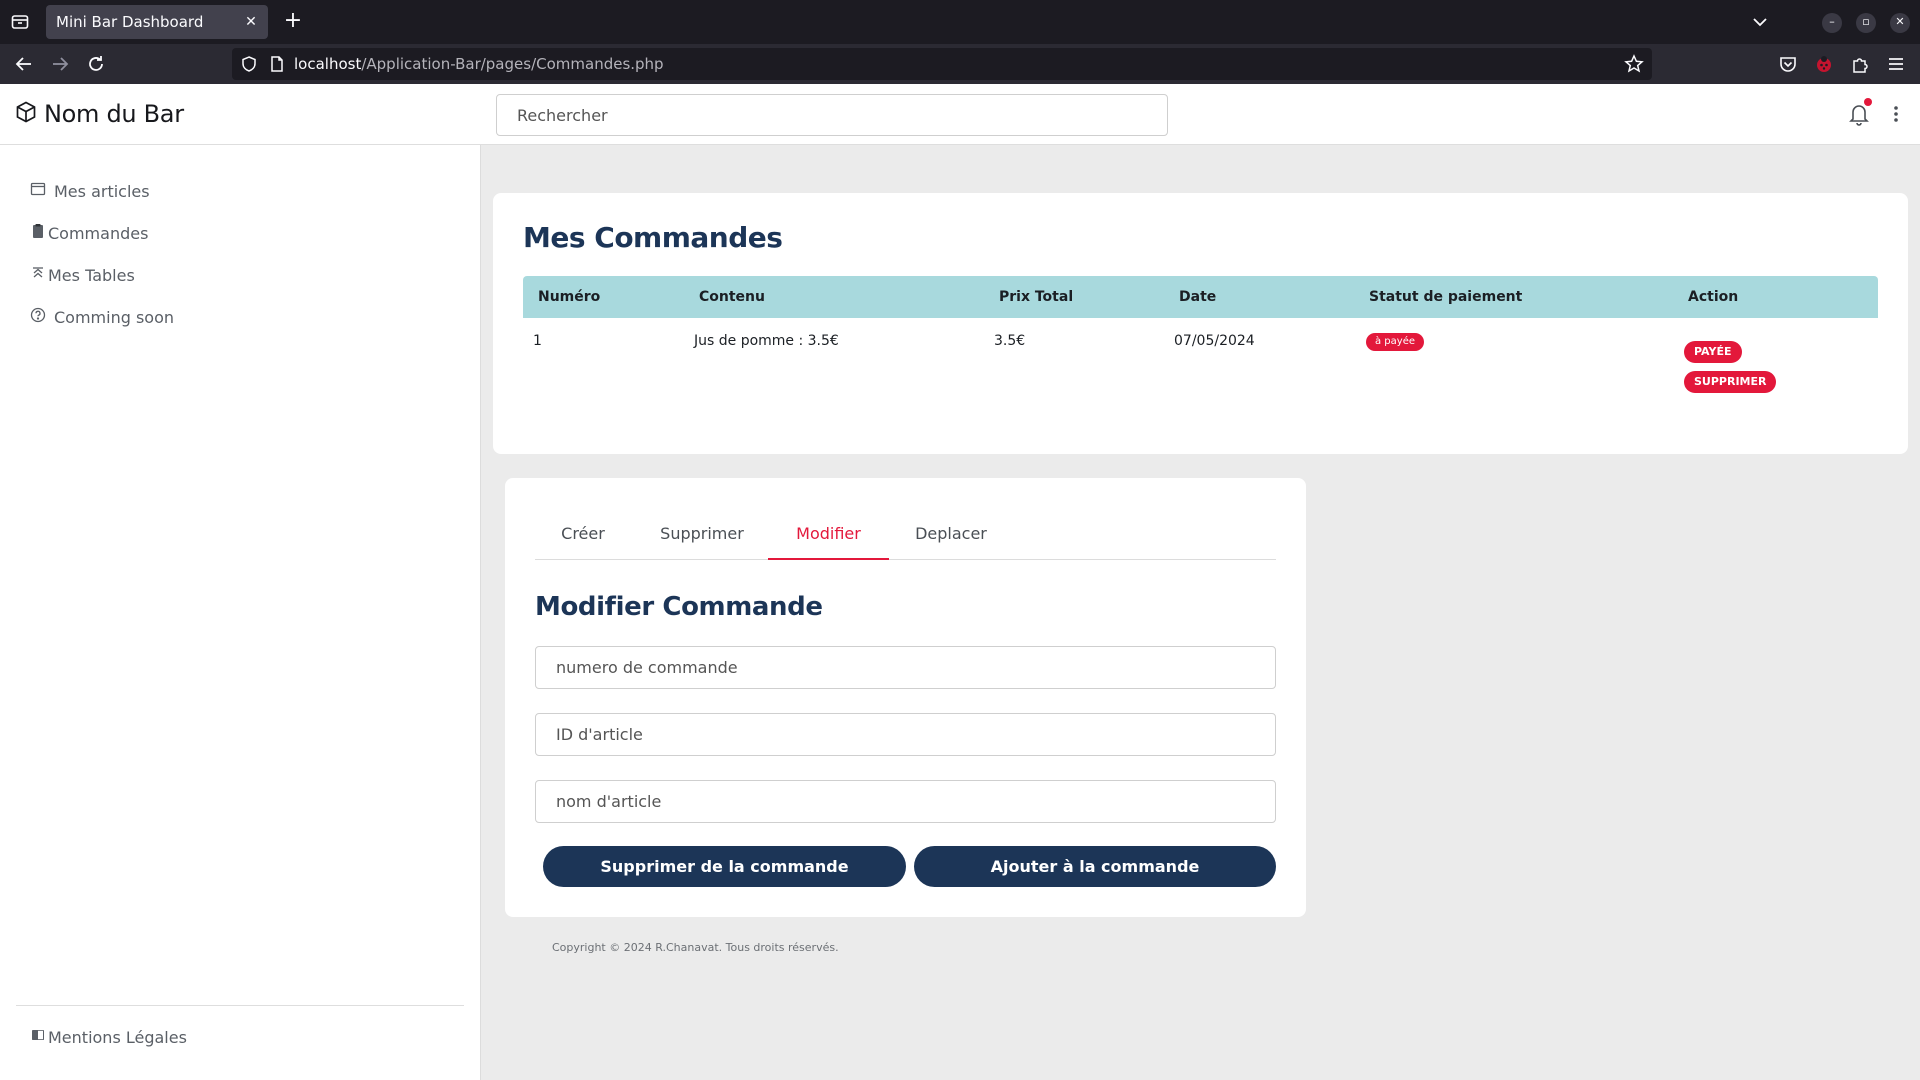 This screenshot has height=1080, width=1920. Describe the element at coordinates (20, 22) in the screenshot. I see `tab-list-icon` at that location.